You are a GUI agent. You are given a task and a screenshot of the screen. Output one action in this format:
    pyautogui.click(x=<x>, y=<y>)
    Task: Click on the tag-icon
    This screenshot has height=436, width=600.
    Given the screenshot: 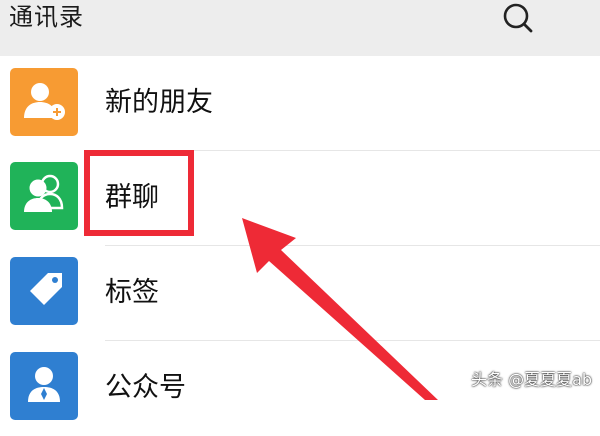 What is the action you would take?
    pyautogui.click(x=44, y=291)
    